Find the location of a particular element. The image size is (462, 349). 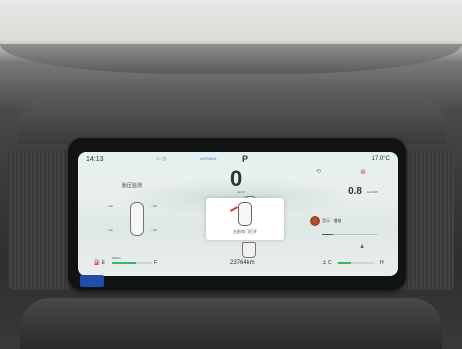

corner-indicator is located at coordinates (92, 281).